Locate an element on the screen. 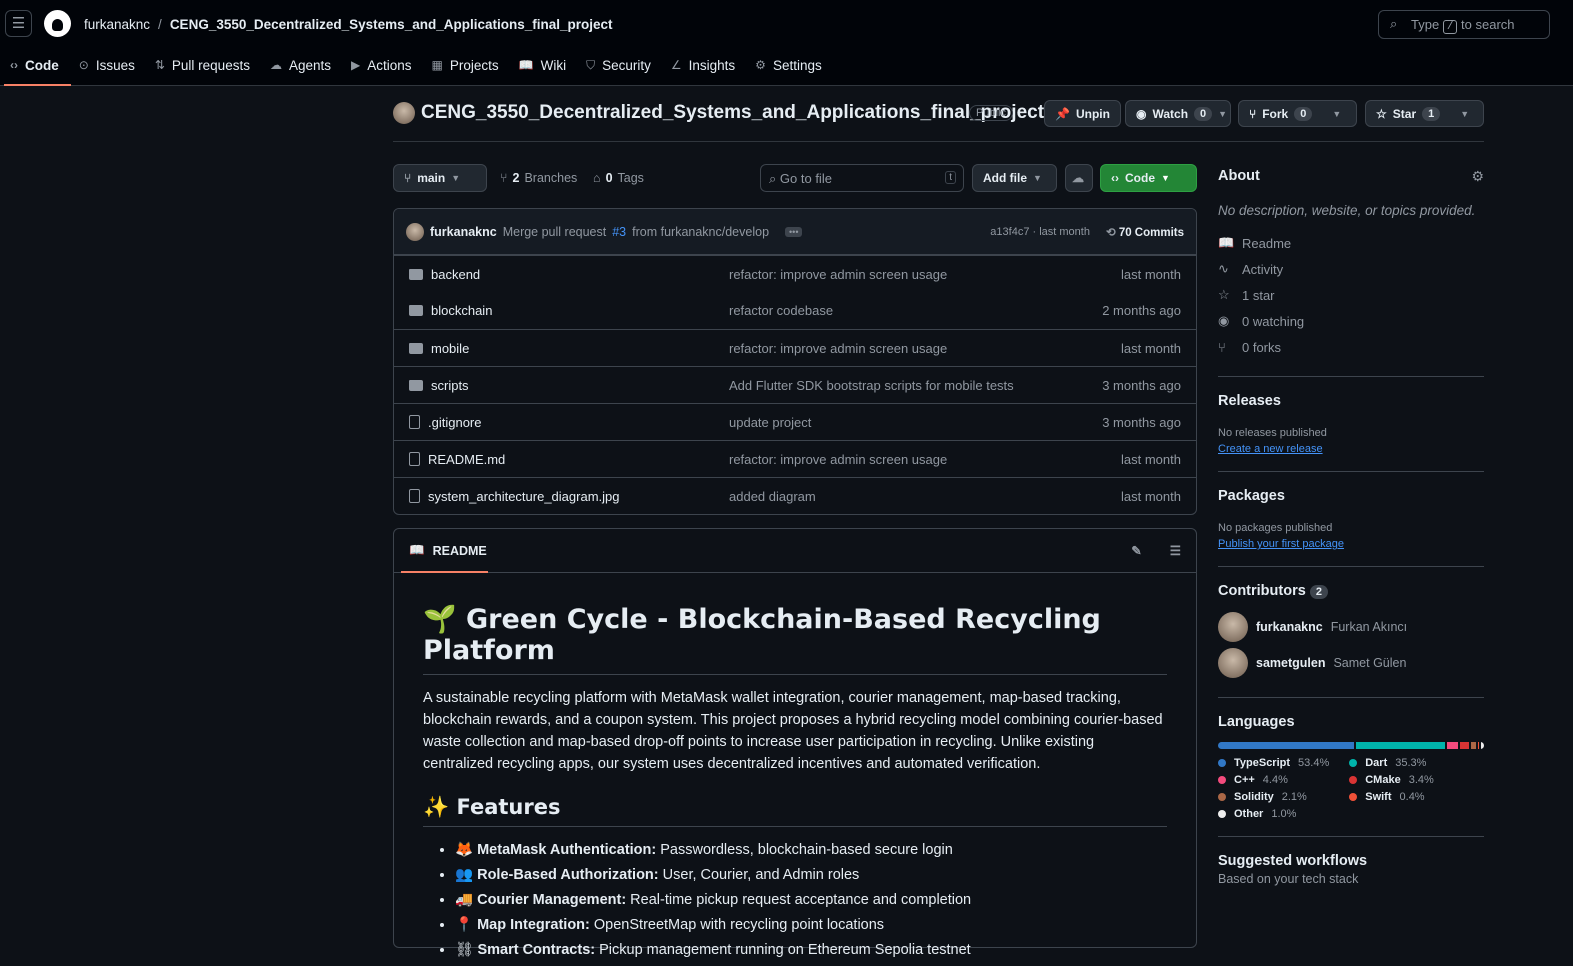  tab-actions: ▶ Actions is located at coordinates (381, 65).